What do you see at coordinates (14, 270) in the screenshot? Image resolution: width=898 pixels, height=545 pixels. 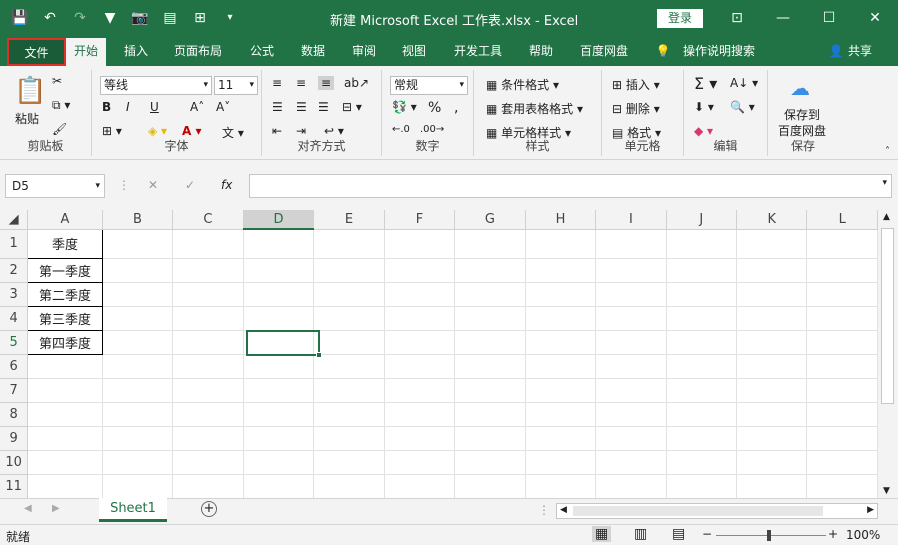 I see `row-header: 2` at bounding box center [14, 270].